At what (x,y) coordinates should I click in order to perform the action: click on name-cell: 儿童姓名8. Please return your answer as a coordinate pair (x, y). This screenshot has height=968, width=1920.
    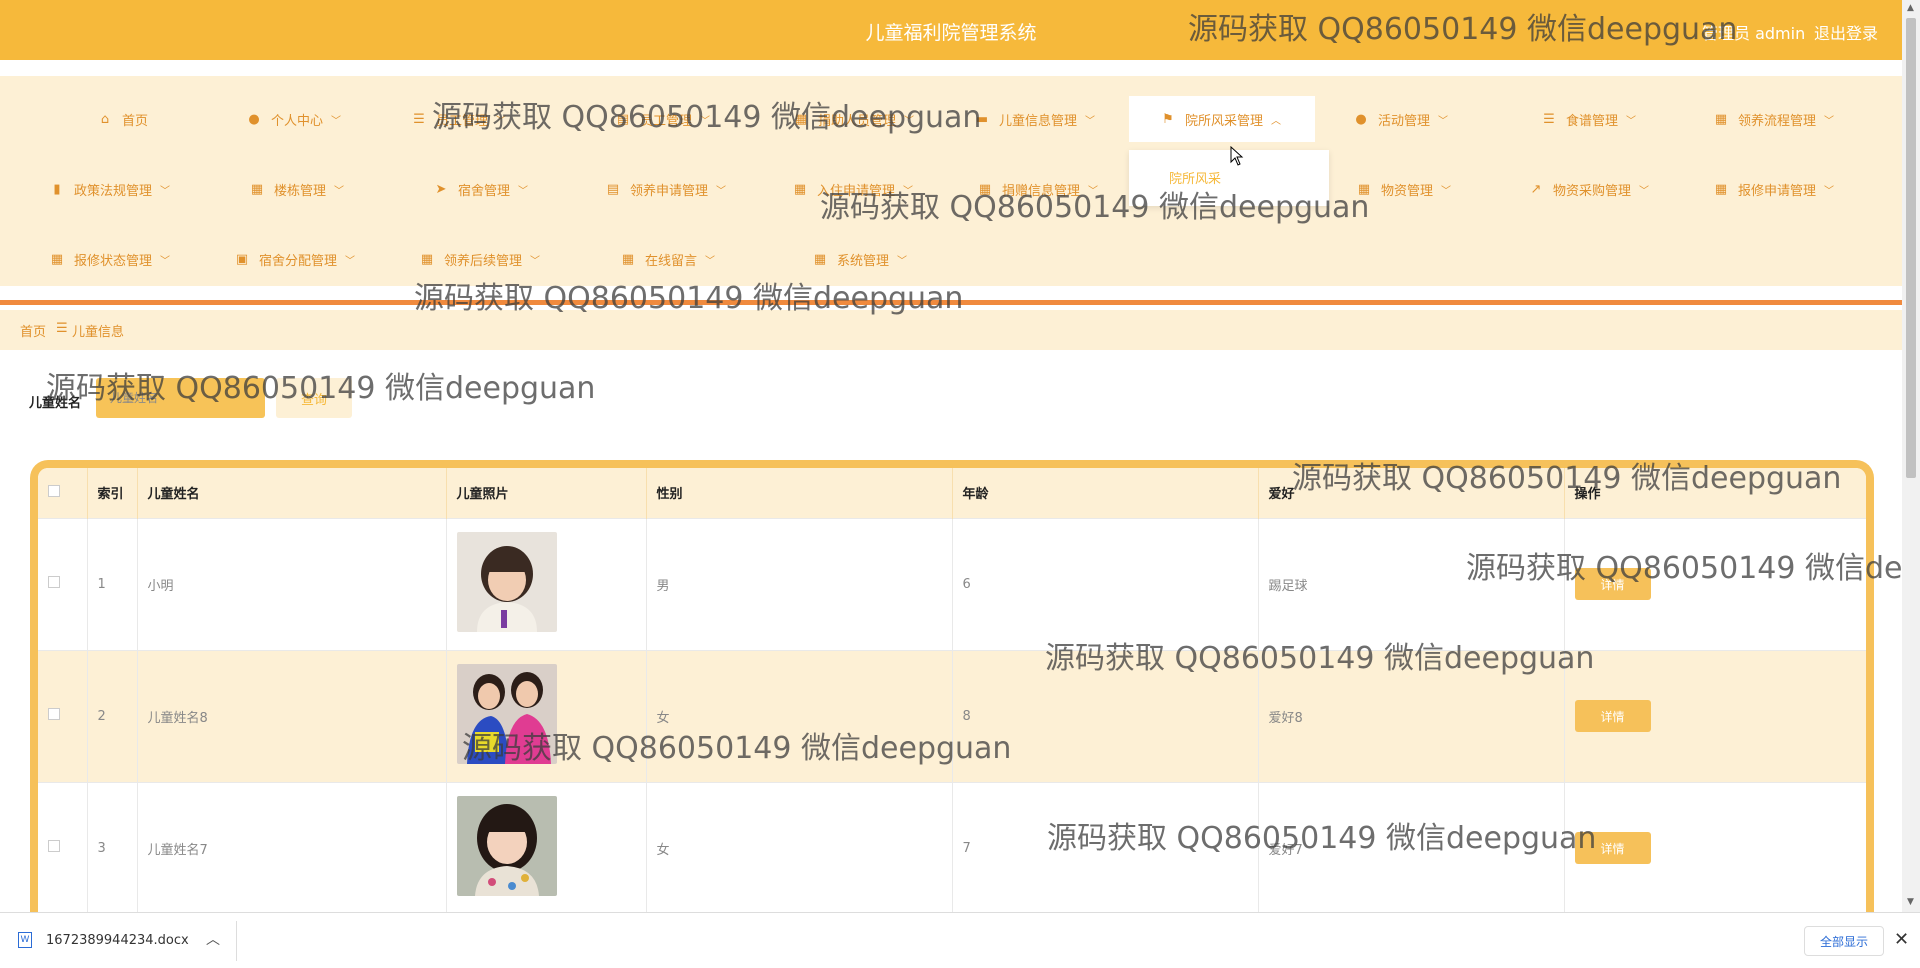
    Looking at the image, I should click on (292, 715).